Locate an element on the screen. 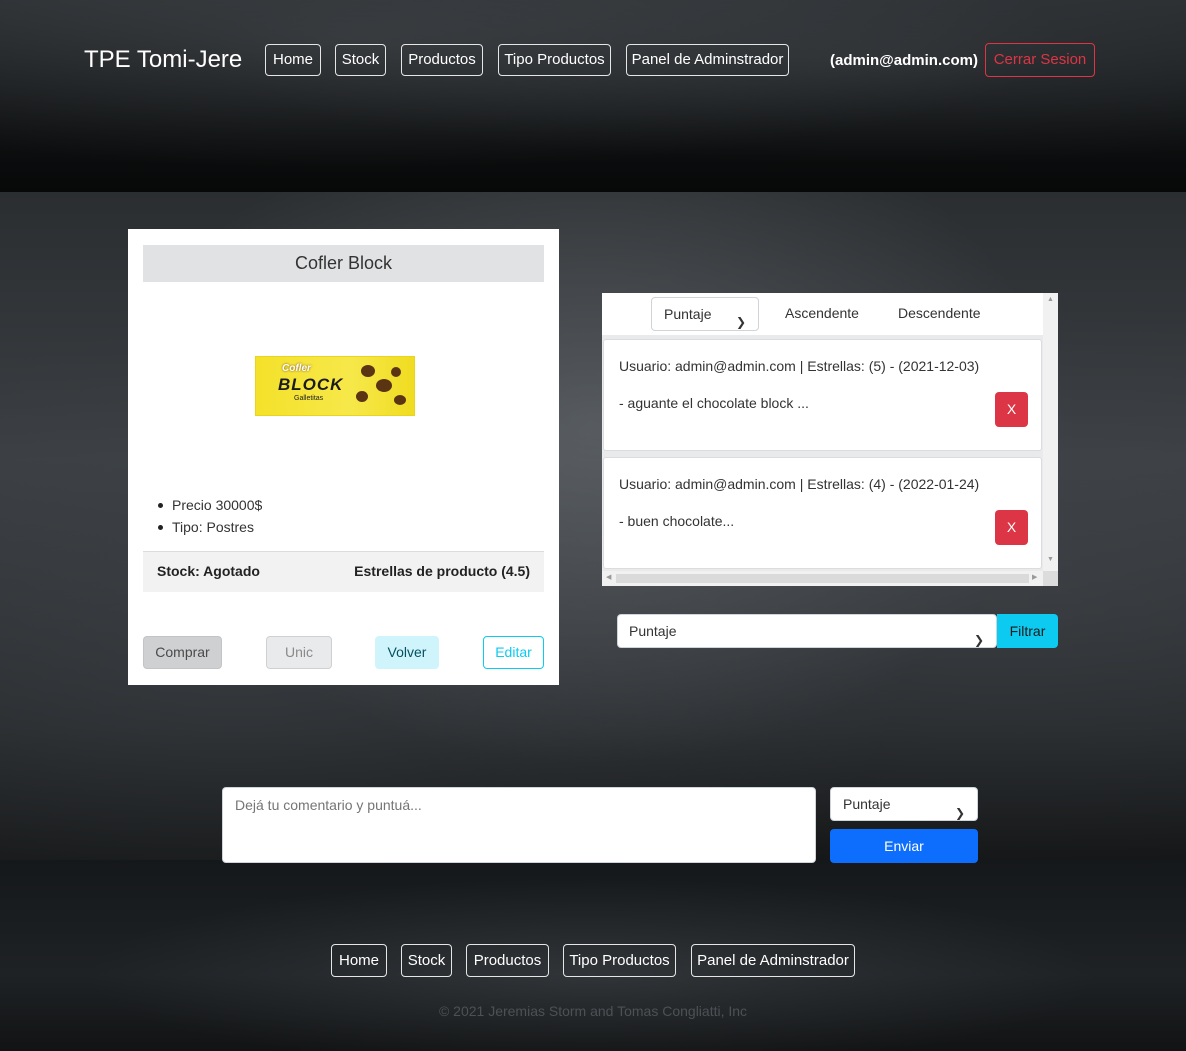 This screenshot has width=1186, height=1051. footer-nav-productos: Productos is located at coordinates (507, 960).